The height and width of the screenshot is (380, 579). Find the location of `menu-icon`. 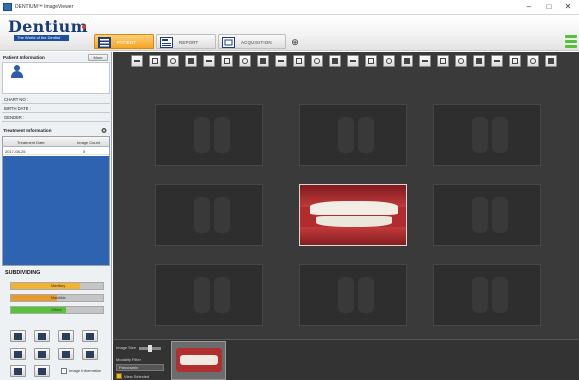

menu-icon is located at coordinates (571, 42).